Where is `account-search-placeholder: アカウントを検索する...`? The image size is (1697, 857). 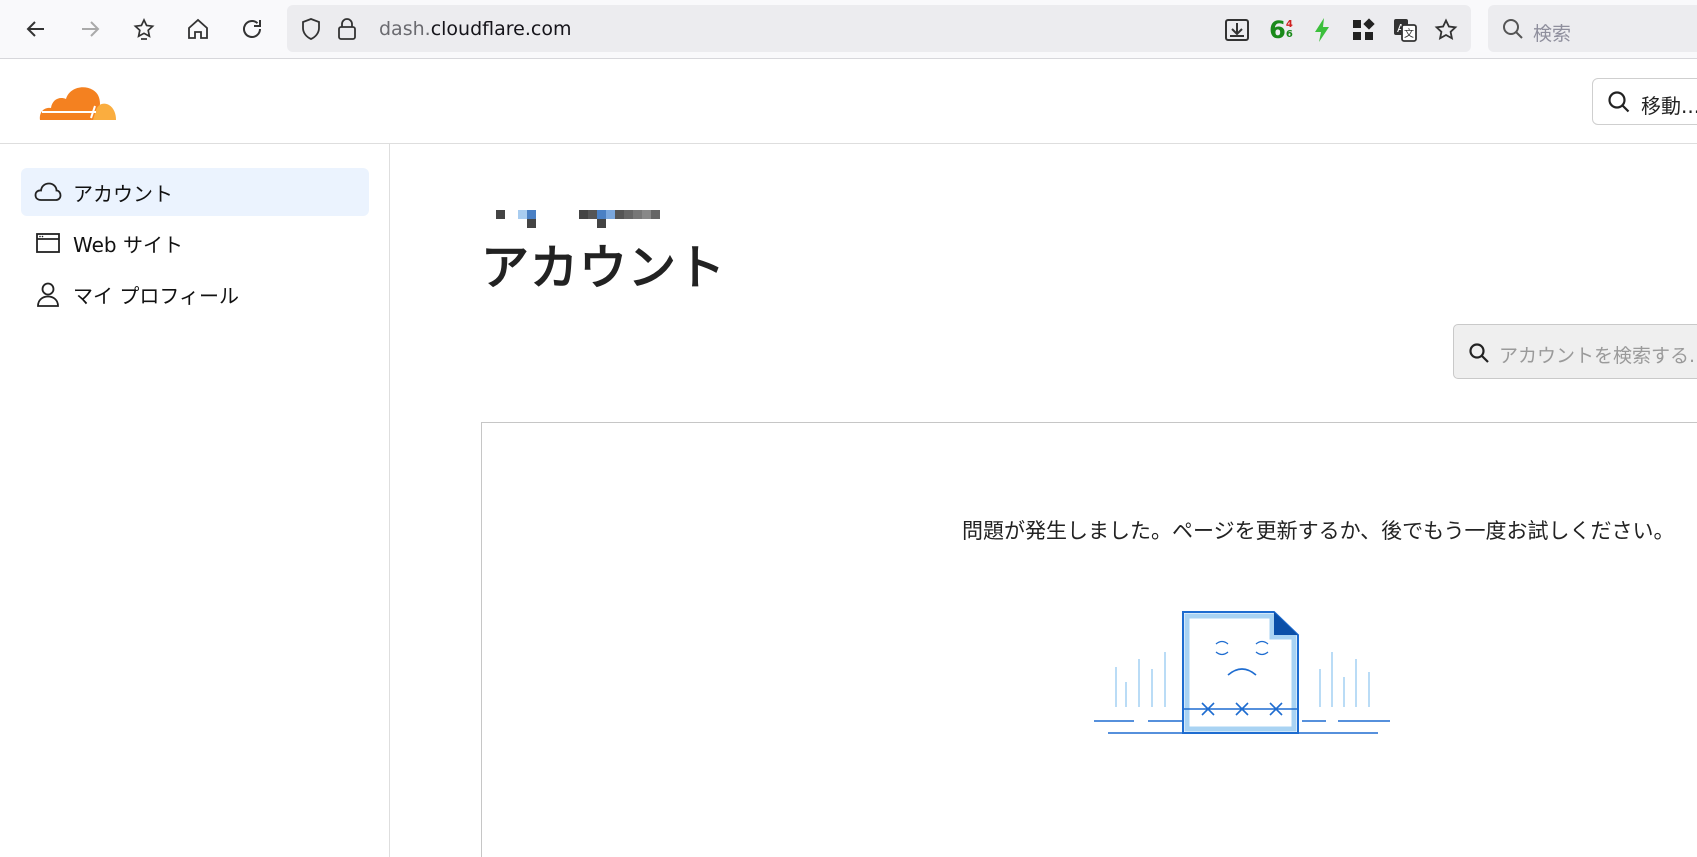
account-search-placeholder: アカウントを検索する... is located at coordinates (1598, 356).